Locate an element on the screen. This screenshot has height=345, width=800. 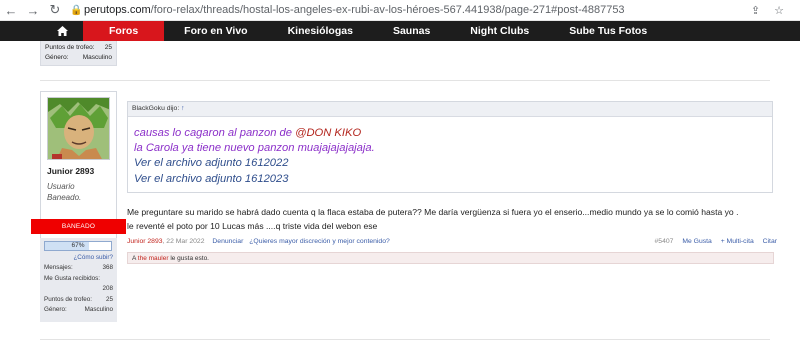
stat-value: Masculino is located at coordinates (97, 57).